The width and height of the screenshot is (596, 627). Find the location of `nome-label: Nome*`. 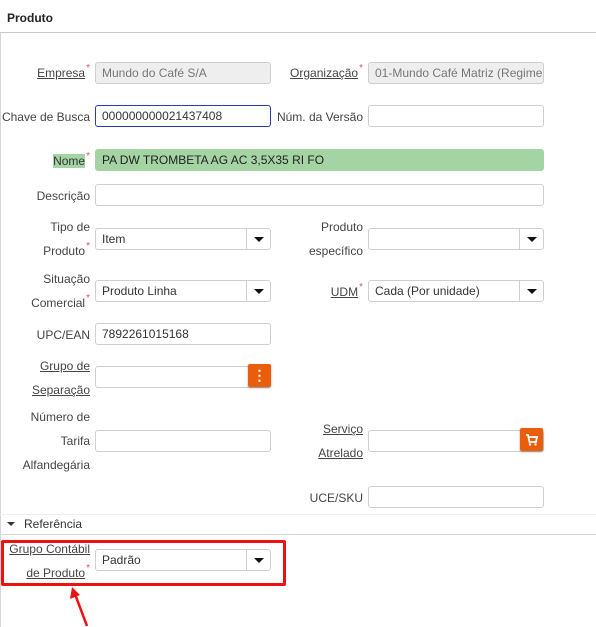

nome-label: Nome* is located at coordinates (70, 162).